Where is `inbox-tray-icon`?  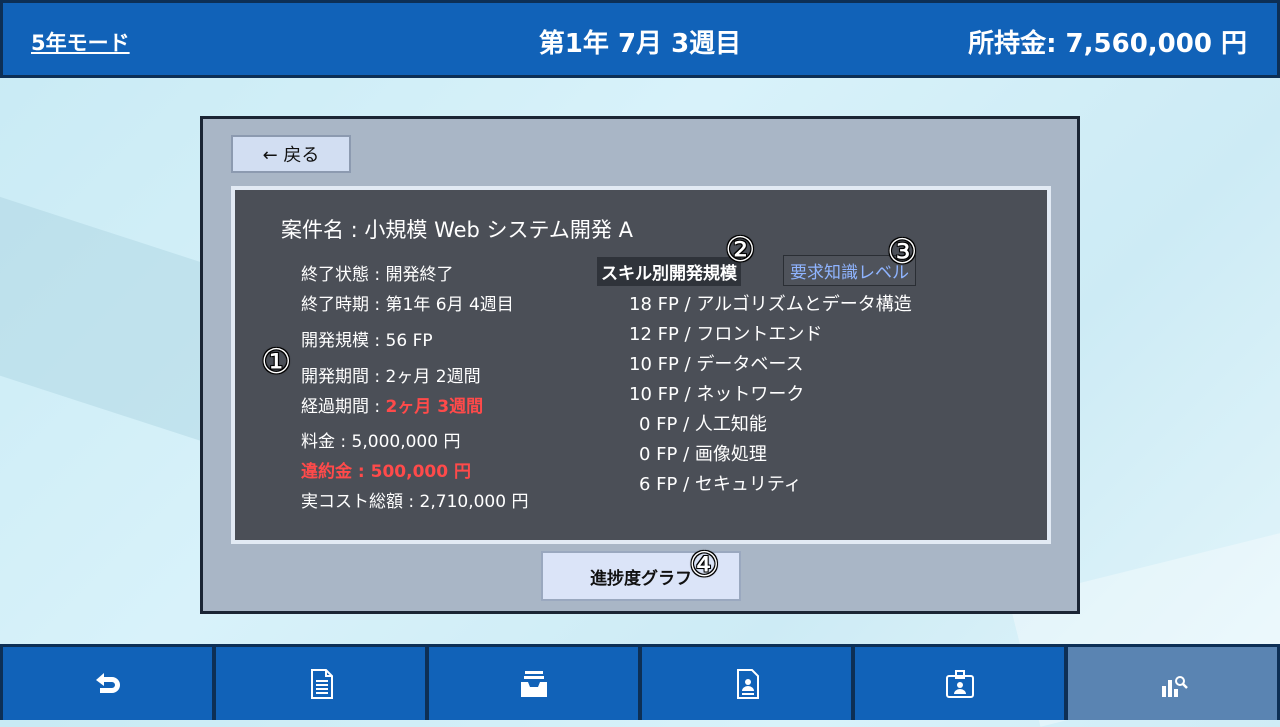 inbox-tray-icon is located at coordinates (533, 683).